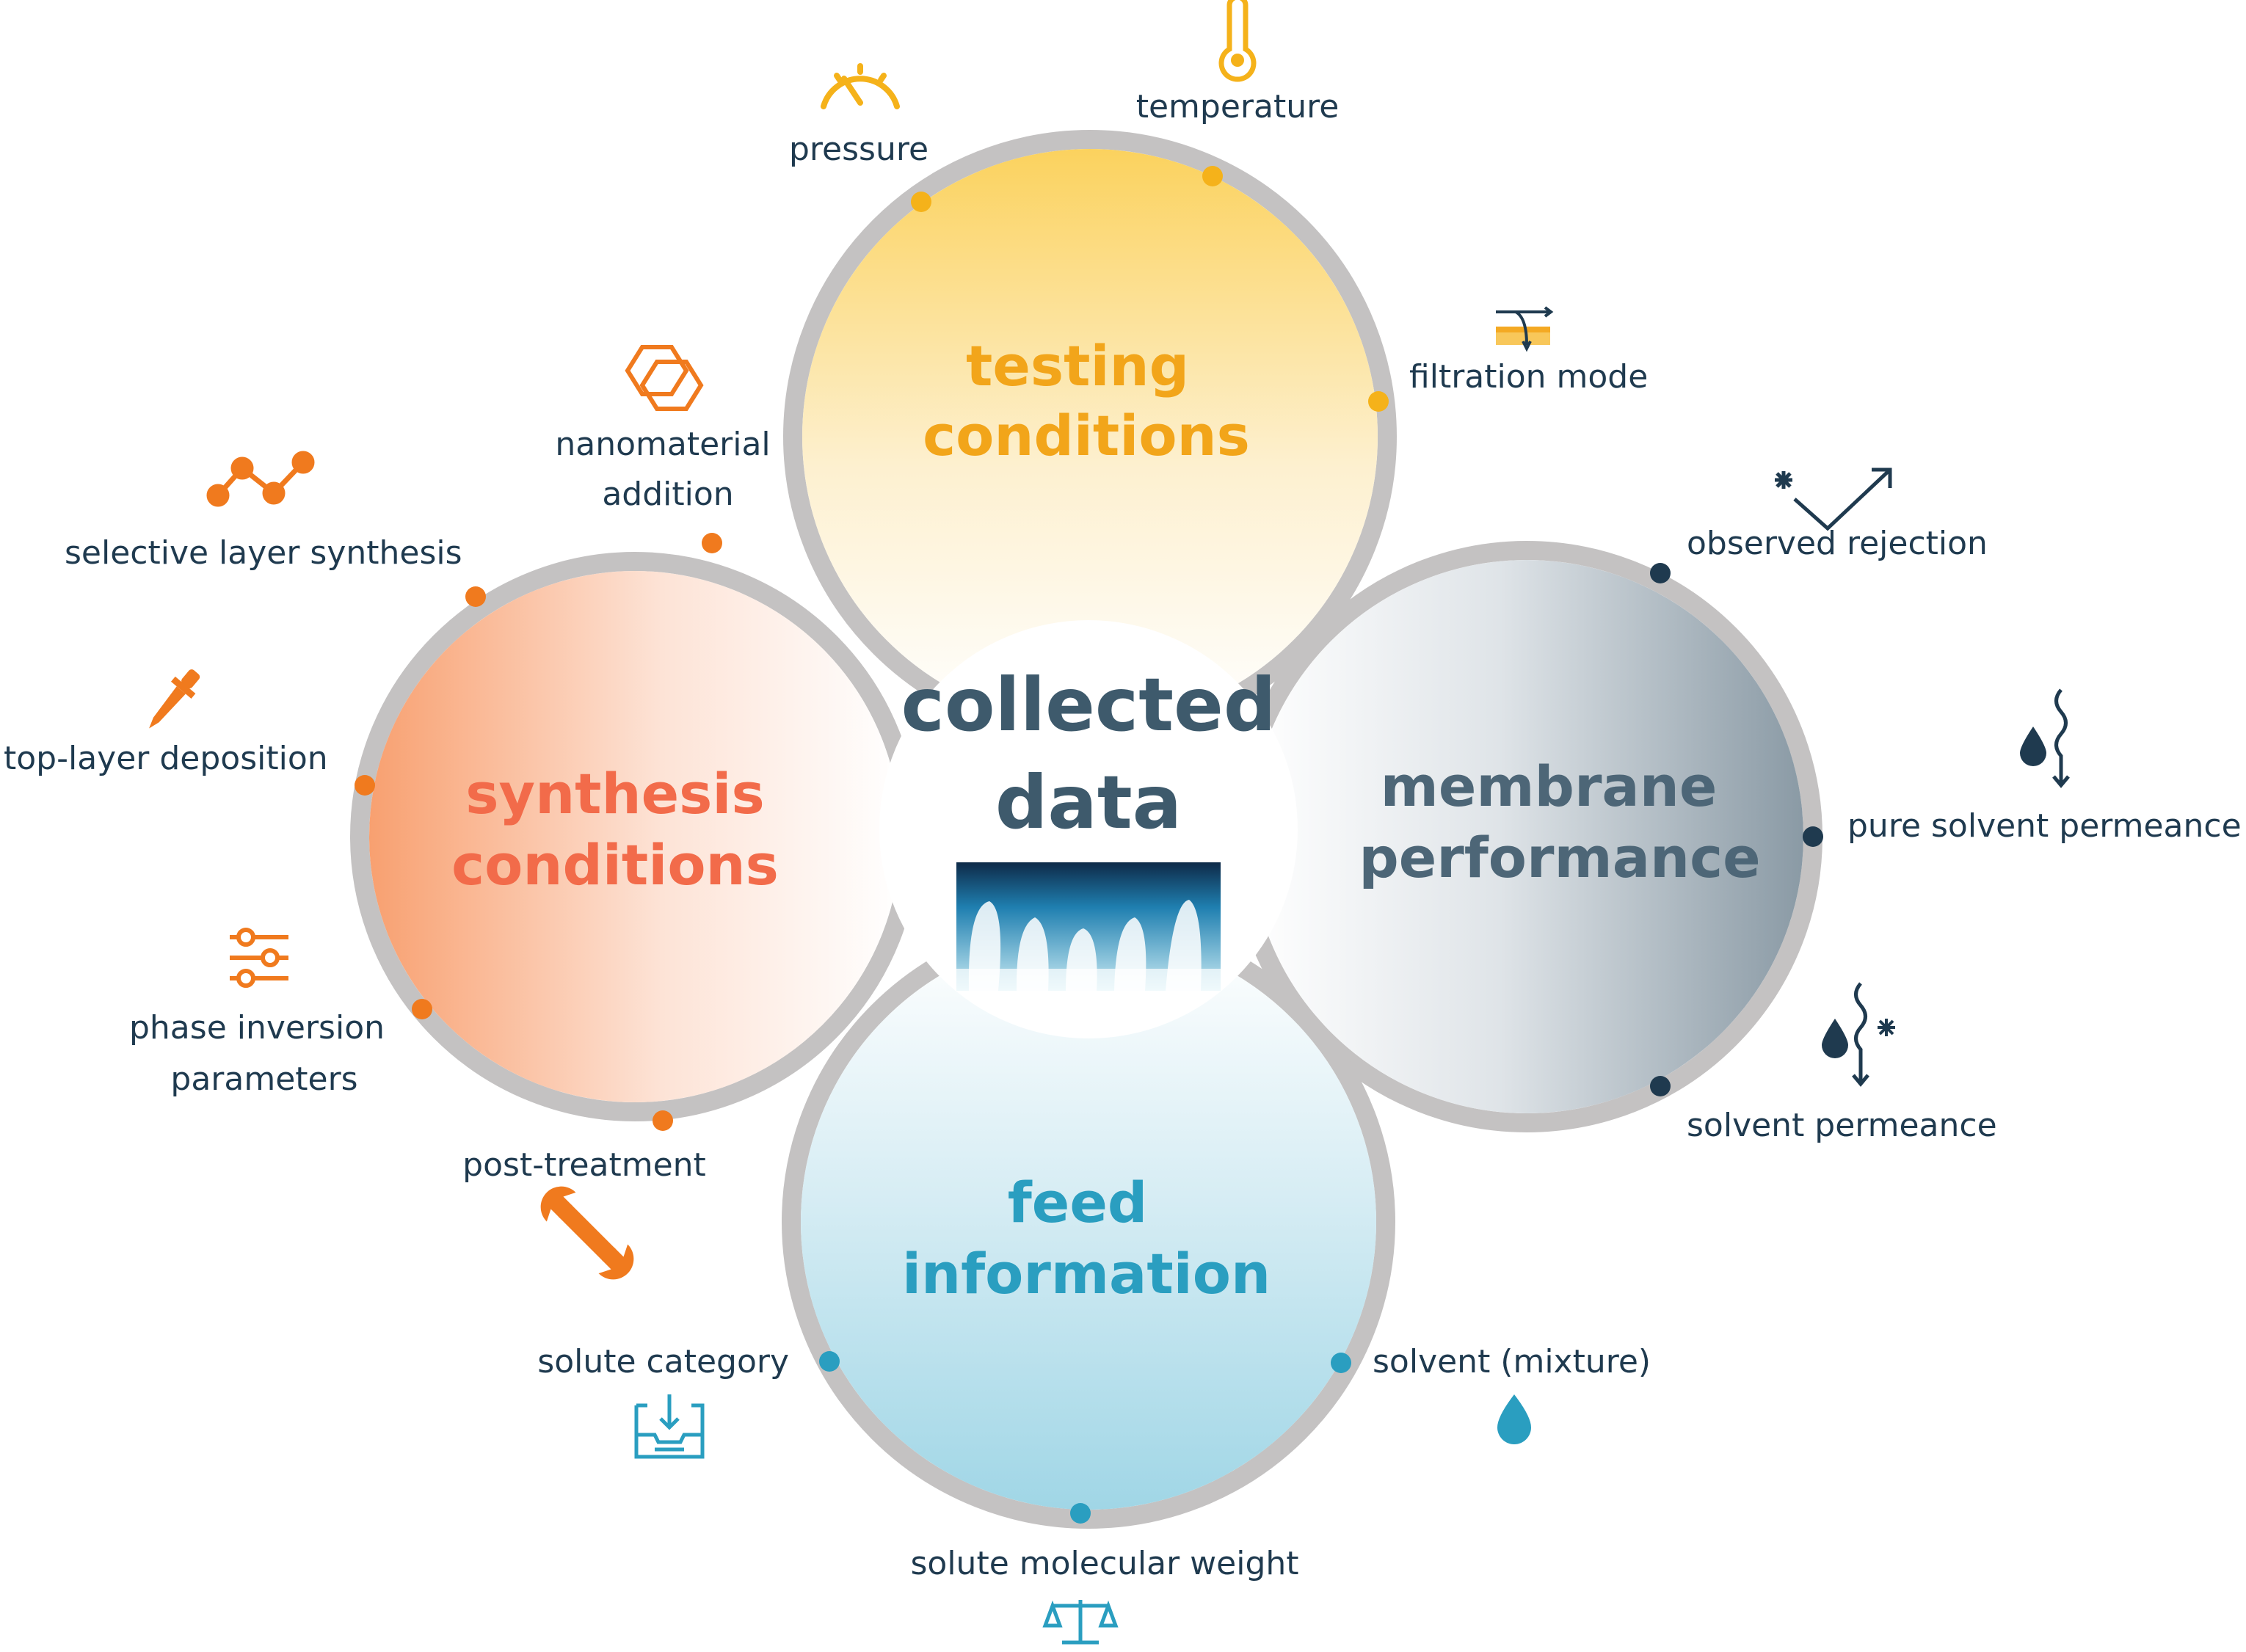  Describe the element at coordinates (1212, 176) in the screenshot. I see `dot-temperature` at that location.